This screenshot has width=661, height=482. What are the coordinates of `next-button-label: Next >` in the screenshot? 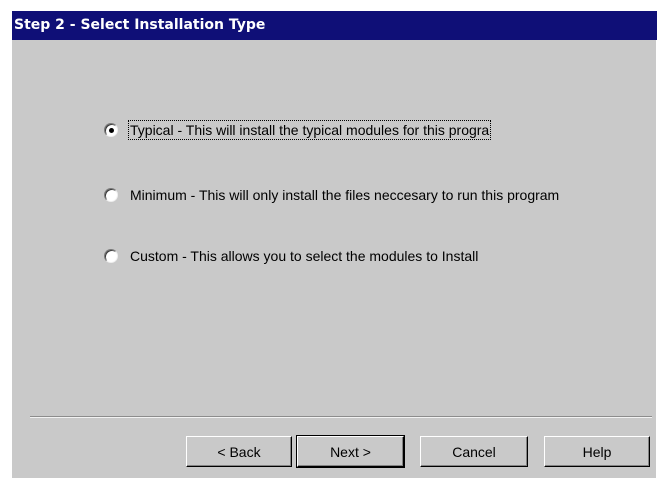 It's located at (350, 451).